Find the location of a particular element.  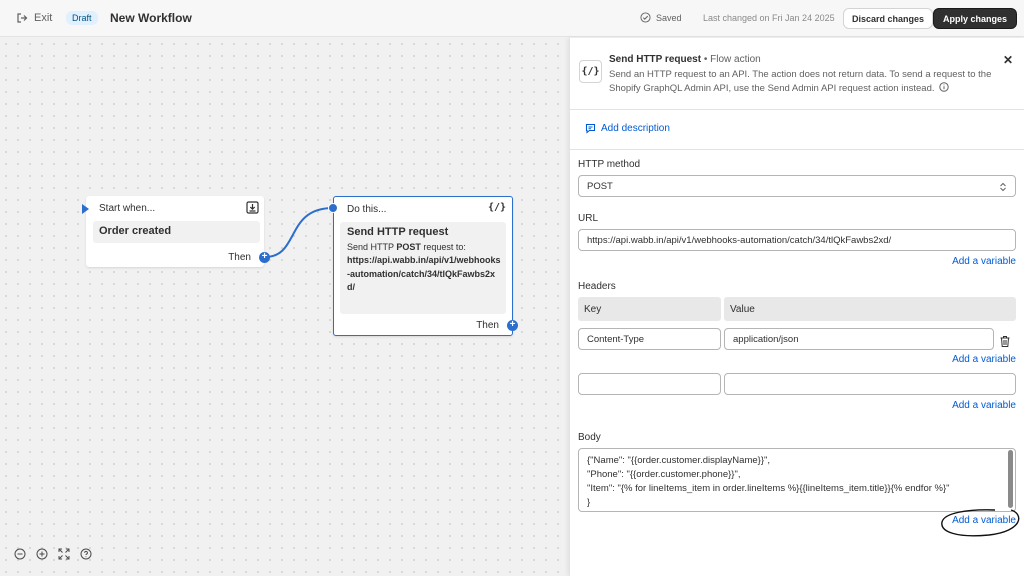

workflow-title: New Workflow is located at coordinates (151, 18).